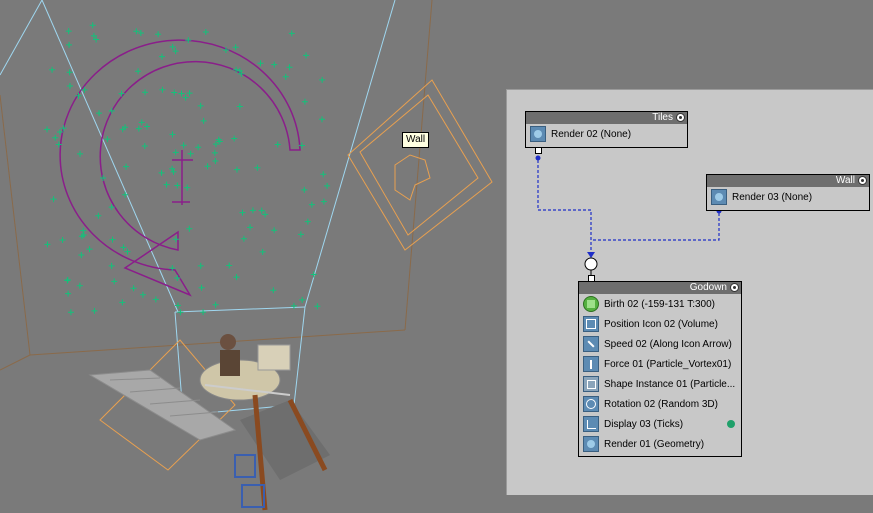 The image size is (873, 513). Describe the element at coordinates (660, 304) in the screenshot. I see `operator-row: Birth 02 (-159-131 T:300)` at that location.